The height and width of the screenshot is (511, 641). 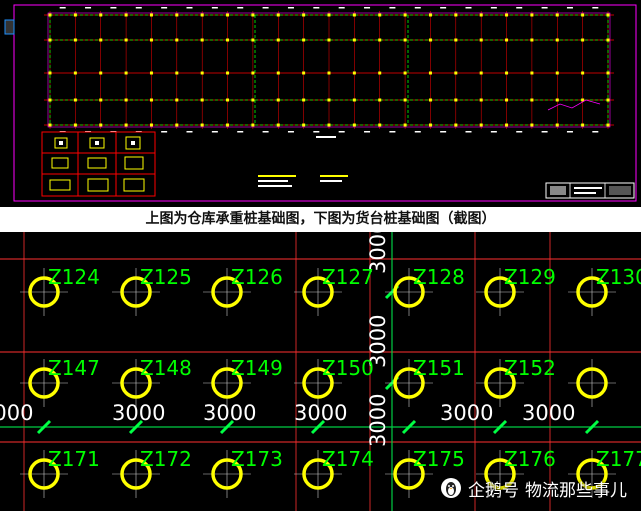 What do you see at coordinates (451, 488) in the screenshot?
I see `penguin-logo-icon` at bounding box center [451, 488].